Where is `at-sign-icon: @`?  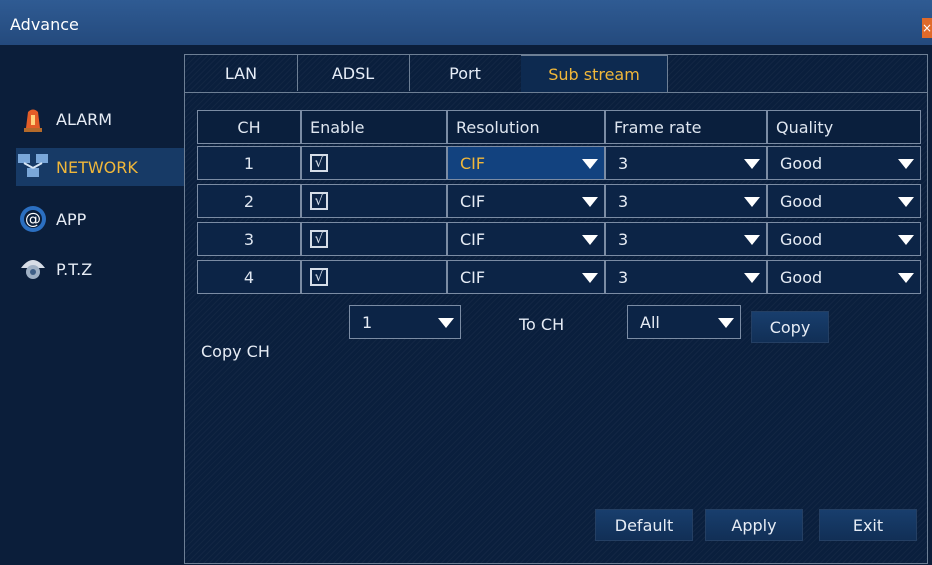 at-sign-icon: @ is located at coordinates (33, 219).